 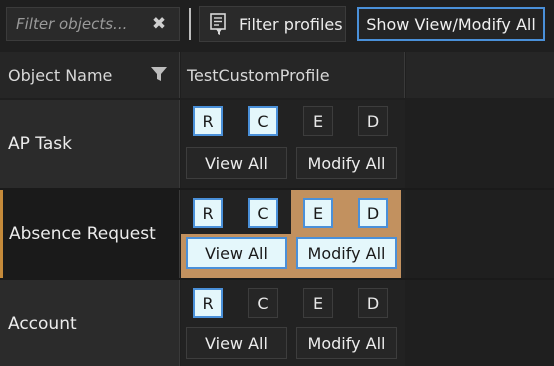 I want to click on object-name-label: Account, so click(x=42, y=324).